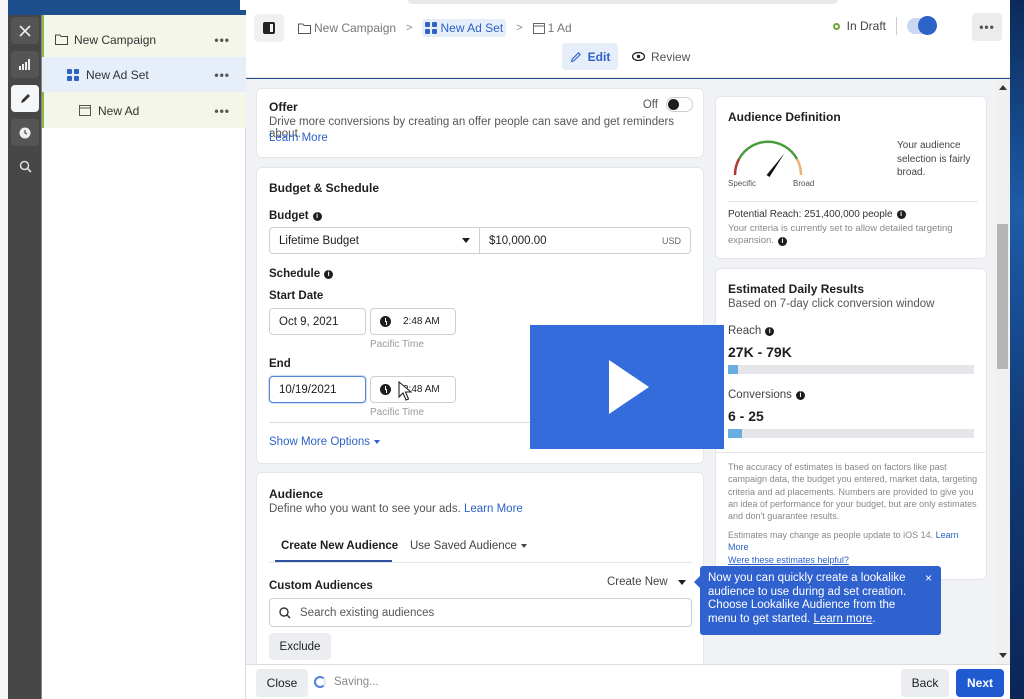 Image resolution: width=1024 pixels, height=699 pixels. What do you see at coordinates (282, 683) in the screenshot?
I see `close-button: Close` at bounding box center [282, 683].